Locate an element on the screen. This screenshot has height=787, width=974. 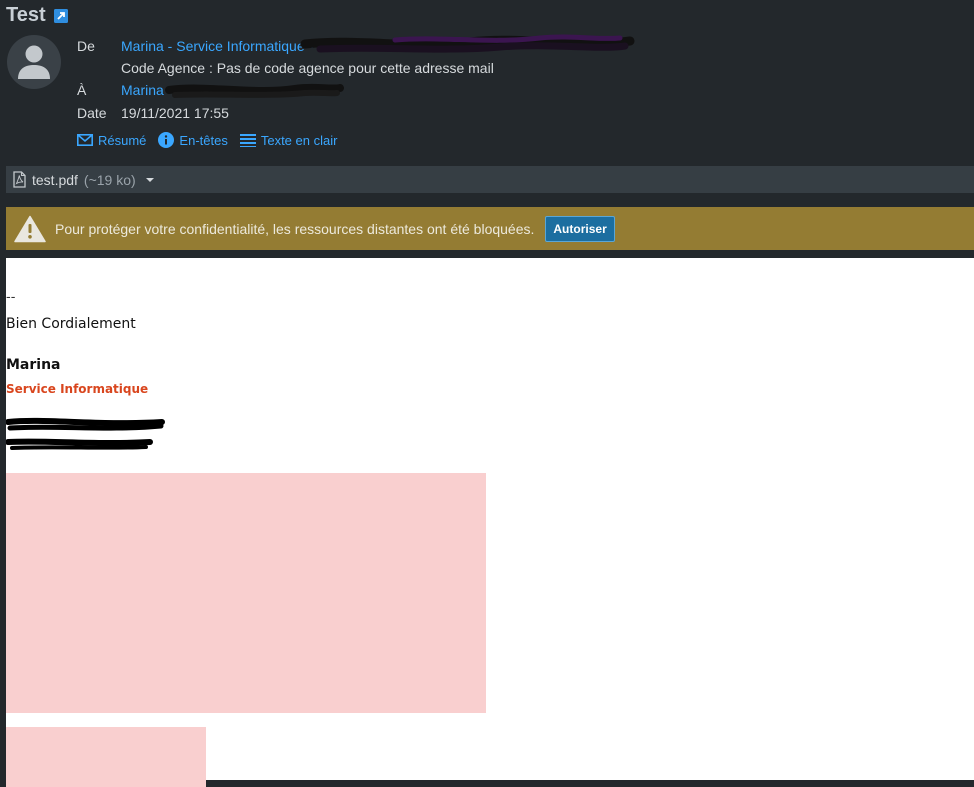
warning-icon is located at coordinates (30, 228).